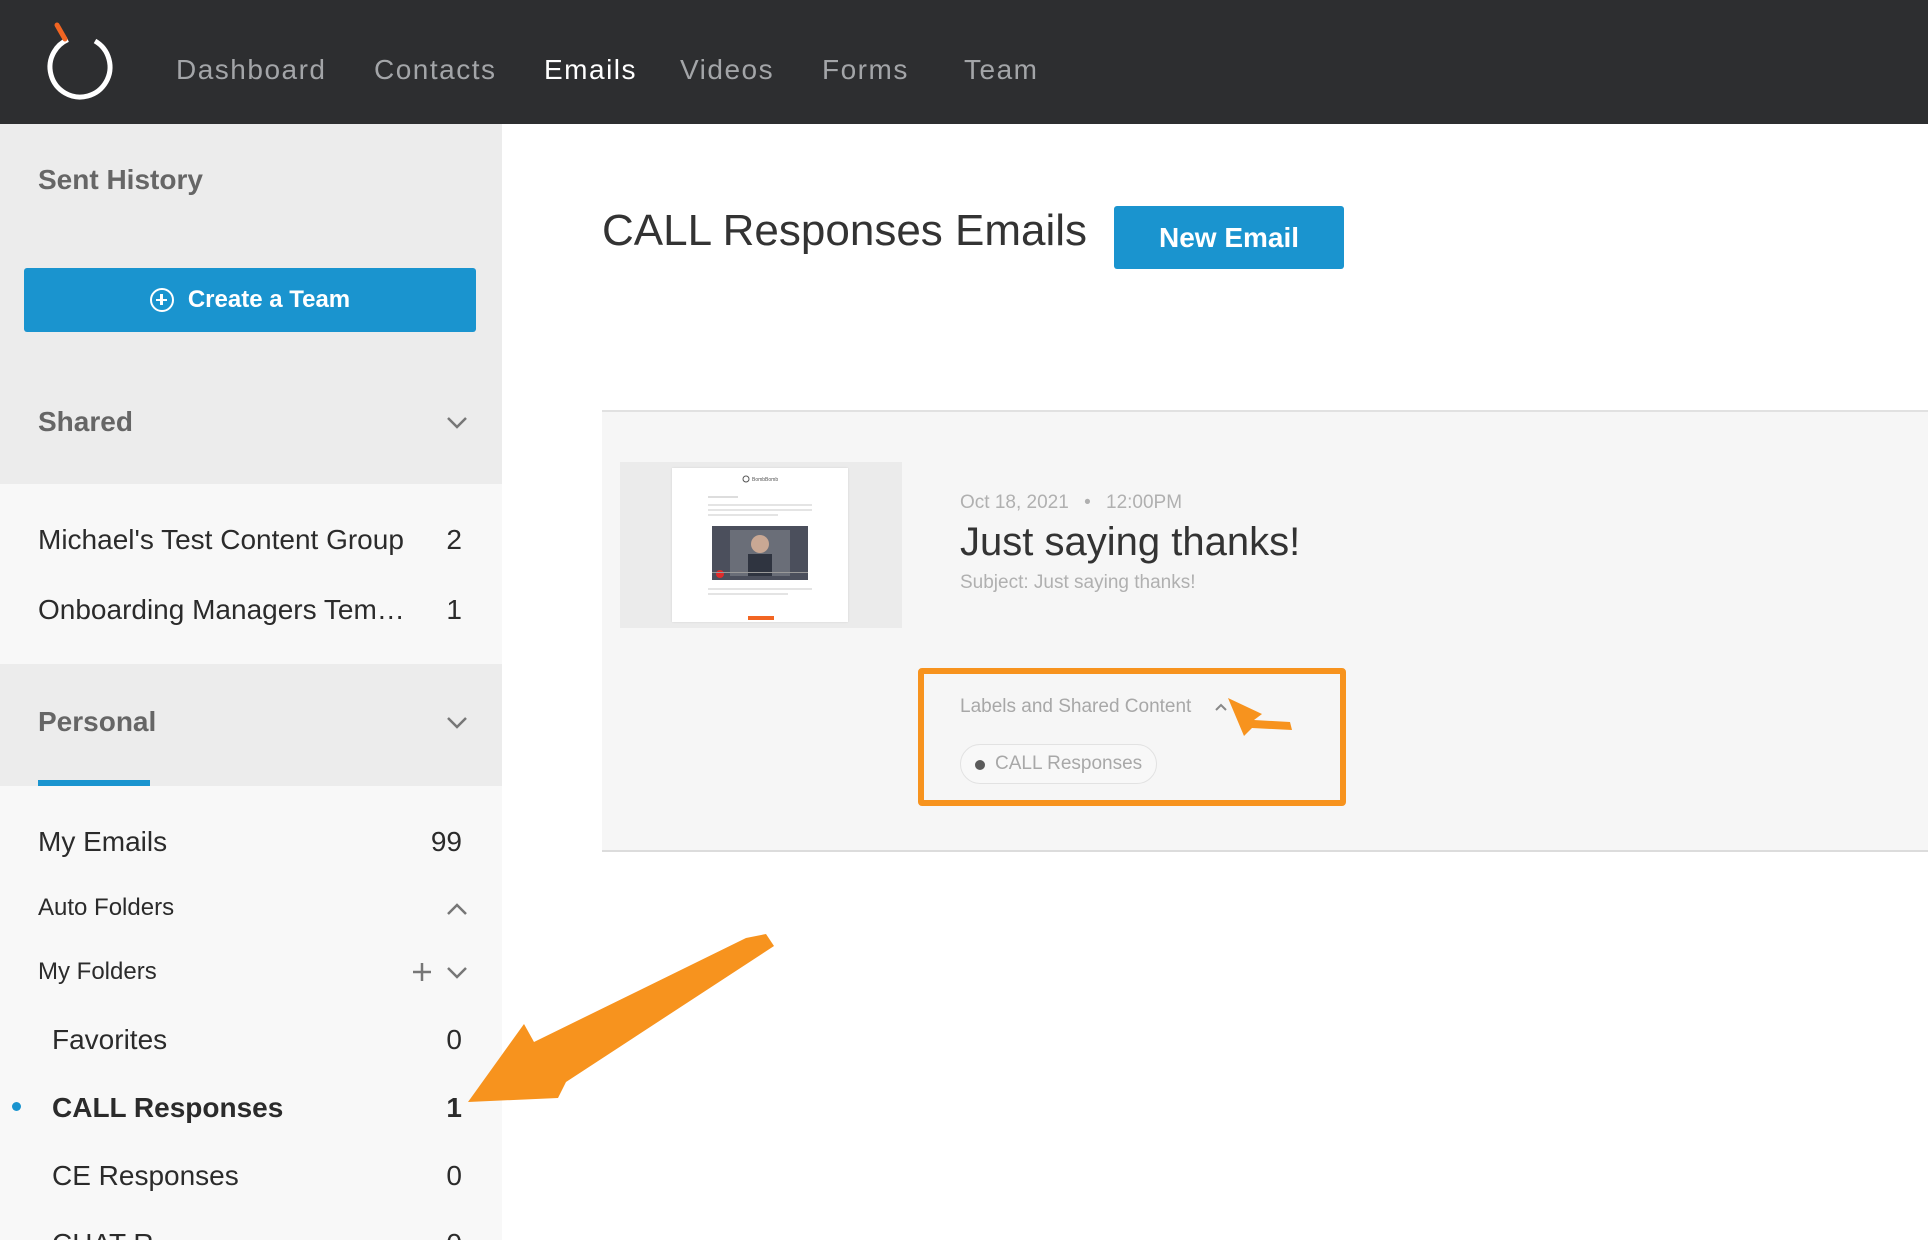  I want to click on label-pill-text: CALL Responses, so click(1069, 763).